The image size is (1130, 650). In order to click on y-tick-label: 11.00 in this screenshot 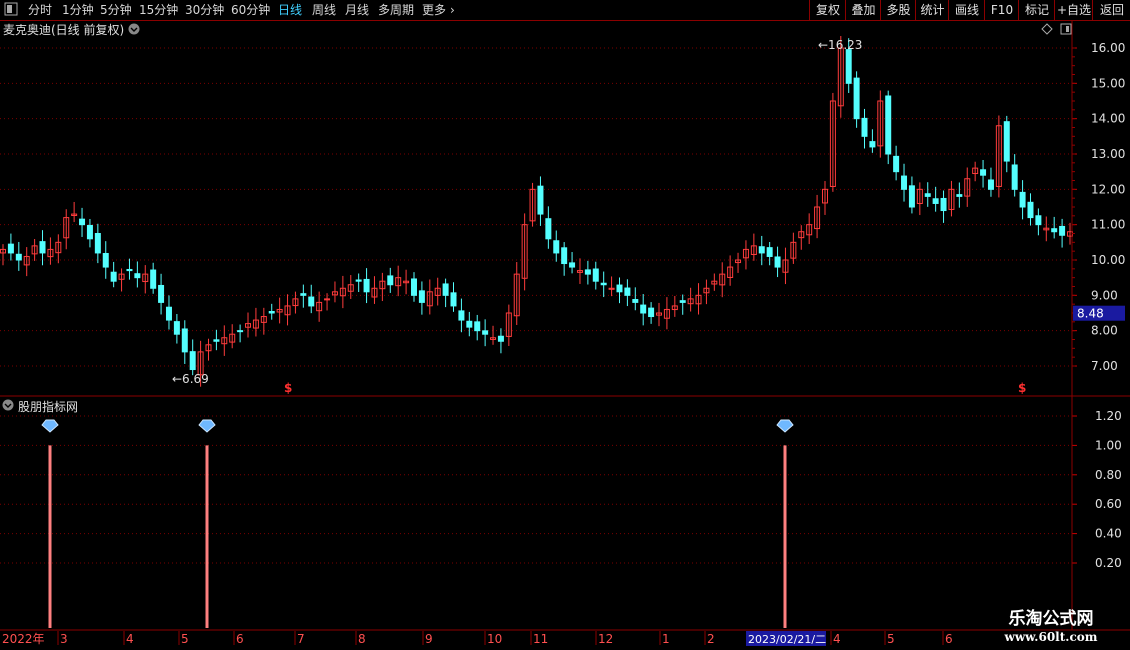, I will do `click(1108, 225)`.